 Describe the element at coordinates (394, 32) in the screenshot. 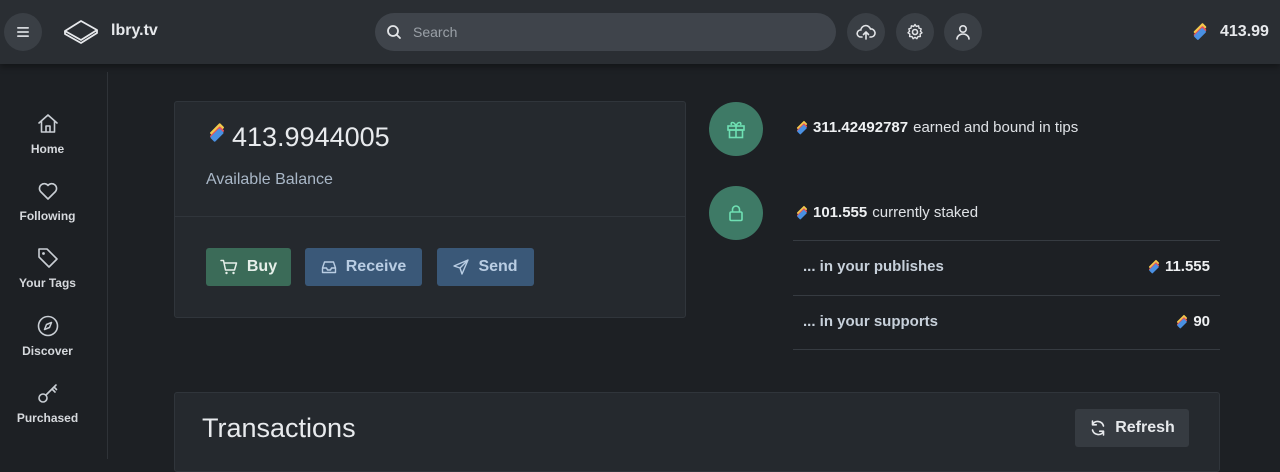

I see `search-icon` at that location.